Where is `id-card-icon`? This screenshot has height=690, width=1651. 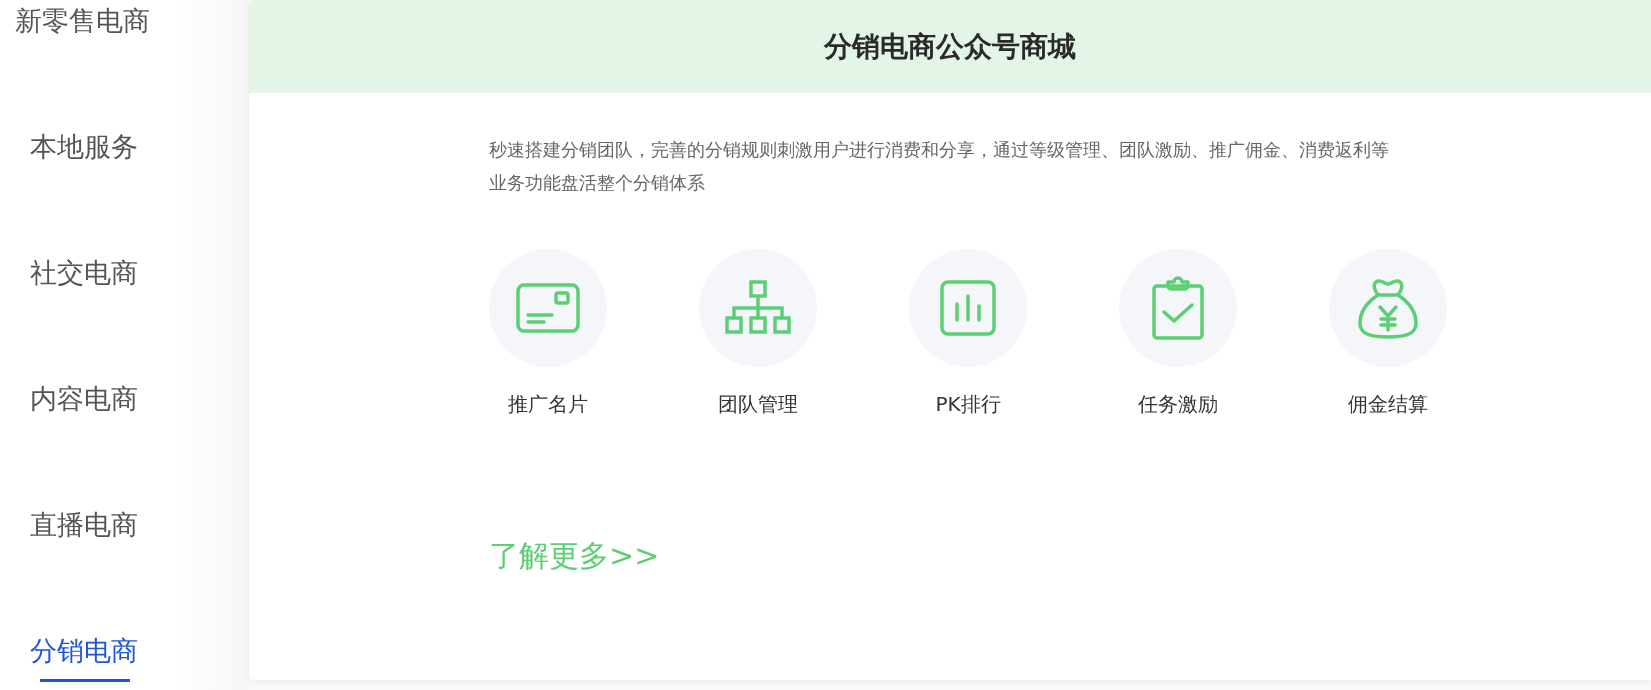
id-card-icon is located at coordinates (548, 308).